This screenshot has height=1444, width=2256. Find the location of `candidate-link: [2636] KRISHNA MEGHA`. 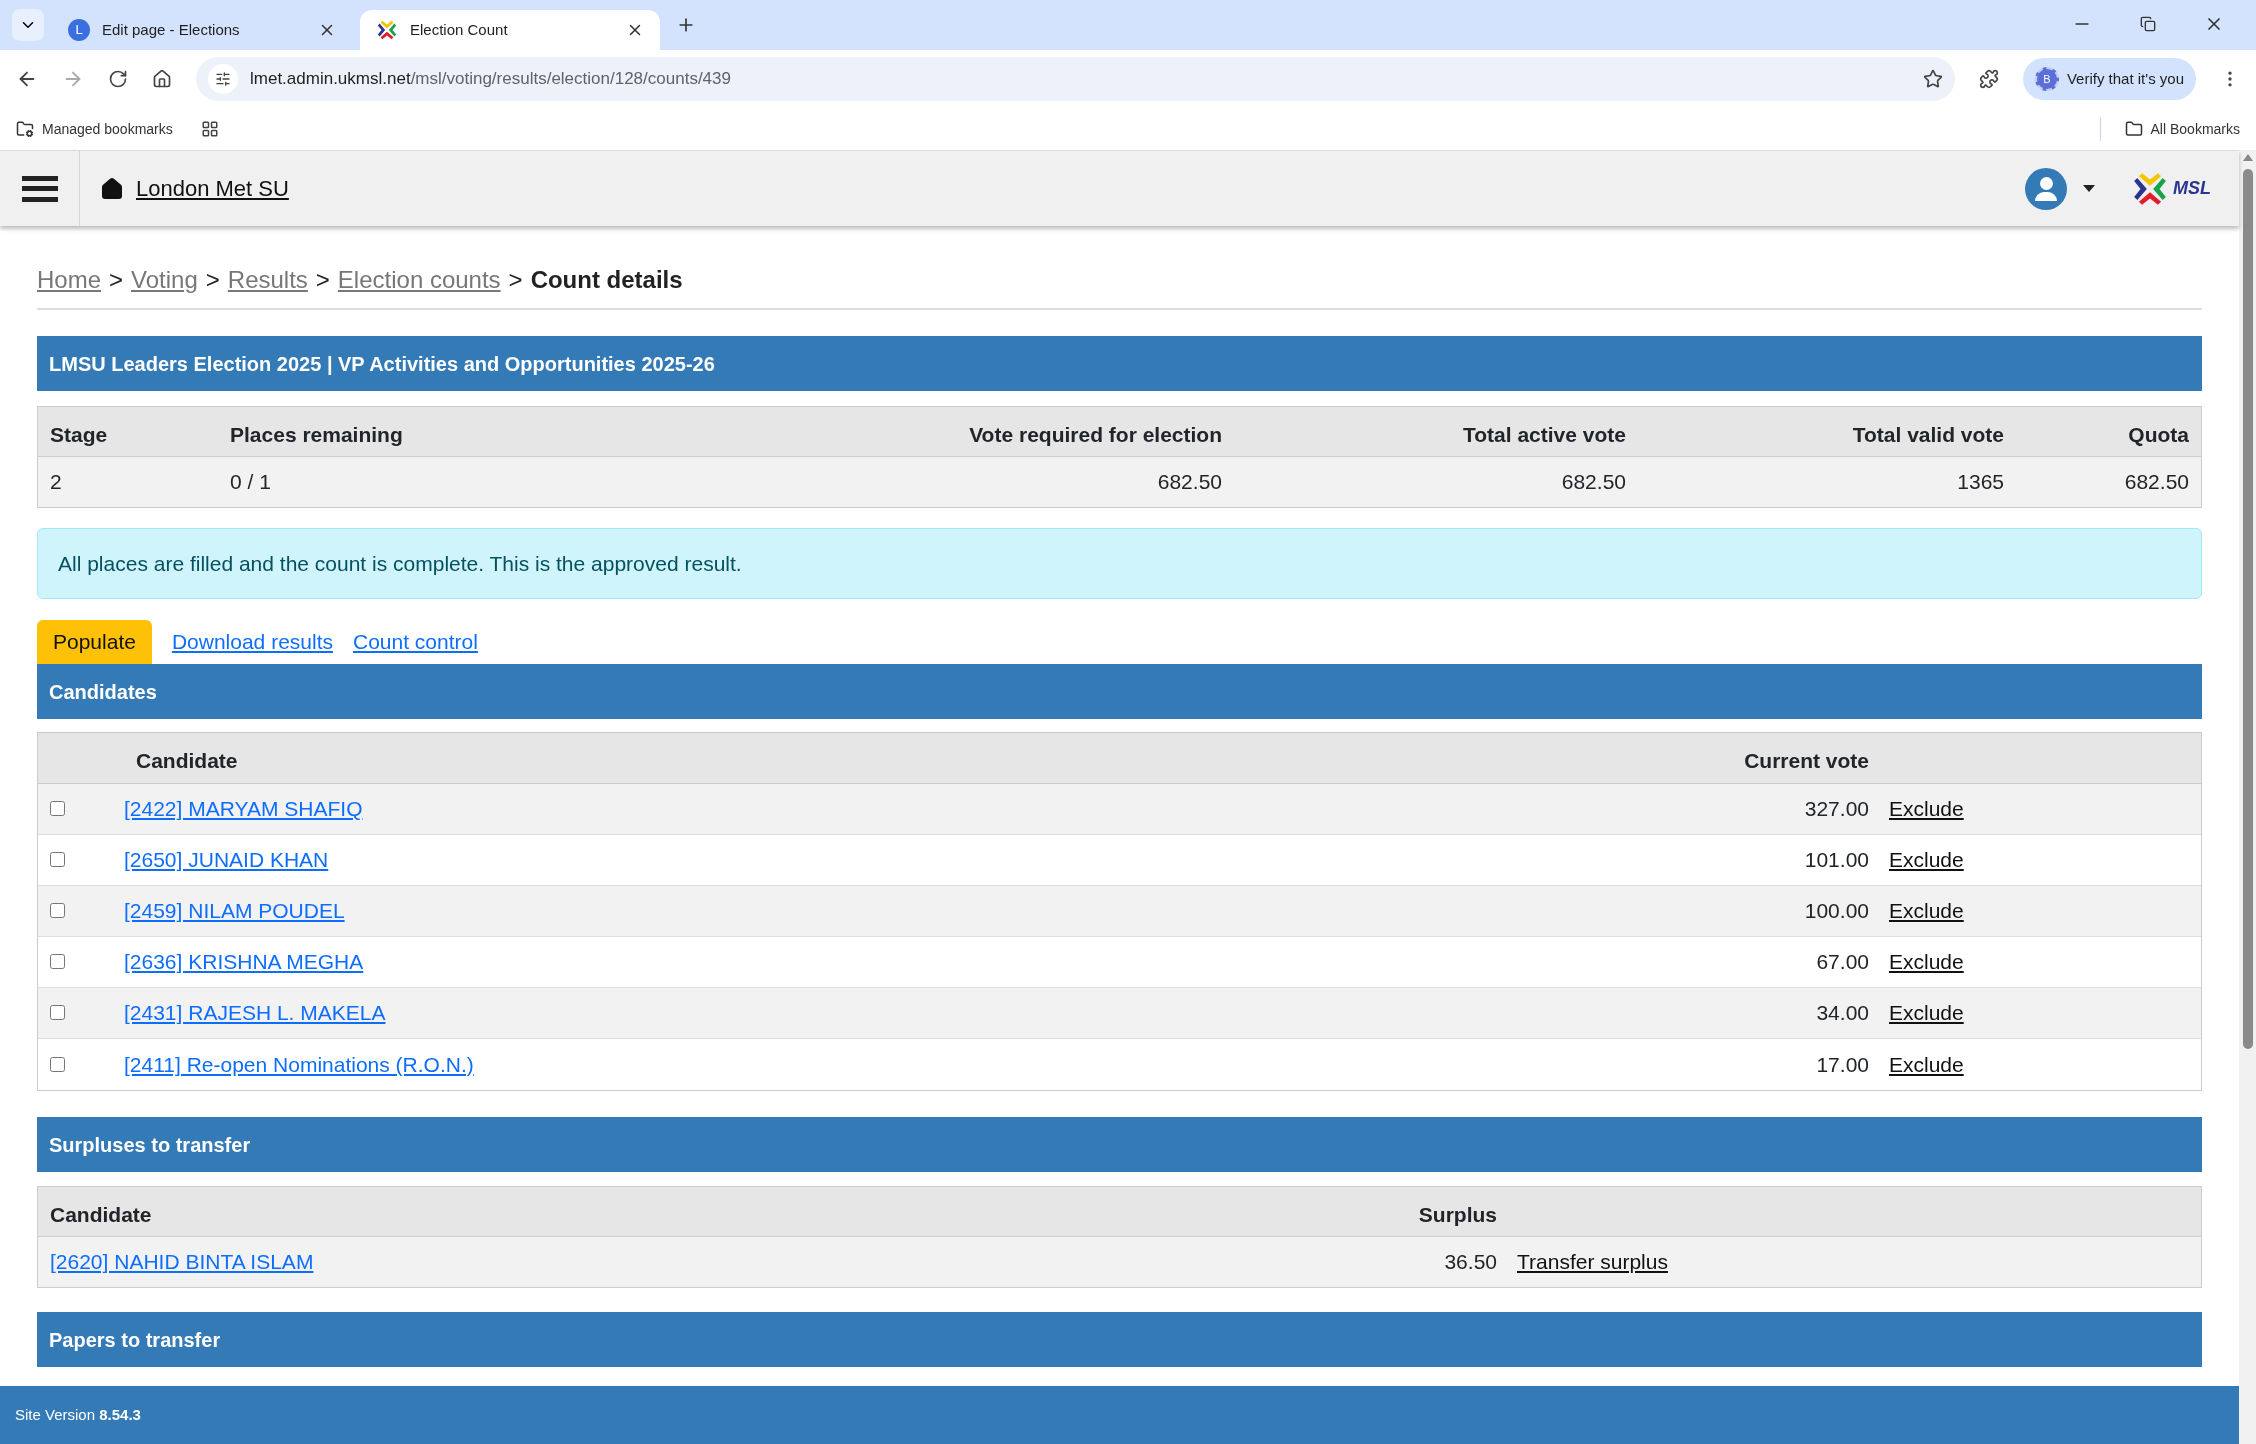

candidate-link: [2636] KRISHNA MEGHA is located at coordinates (244, 962).